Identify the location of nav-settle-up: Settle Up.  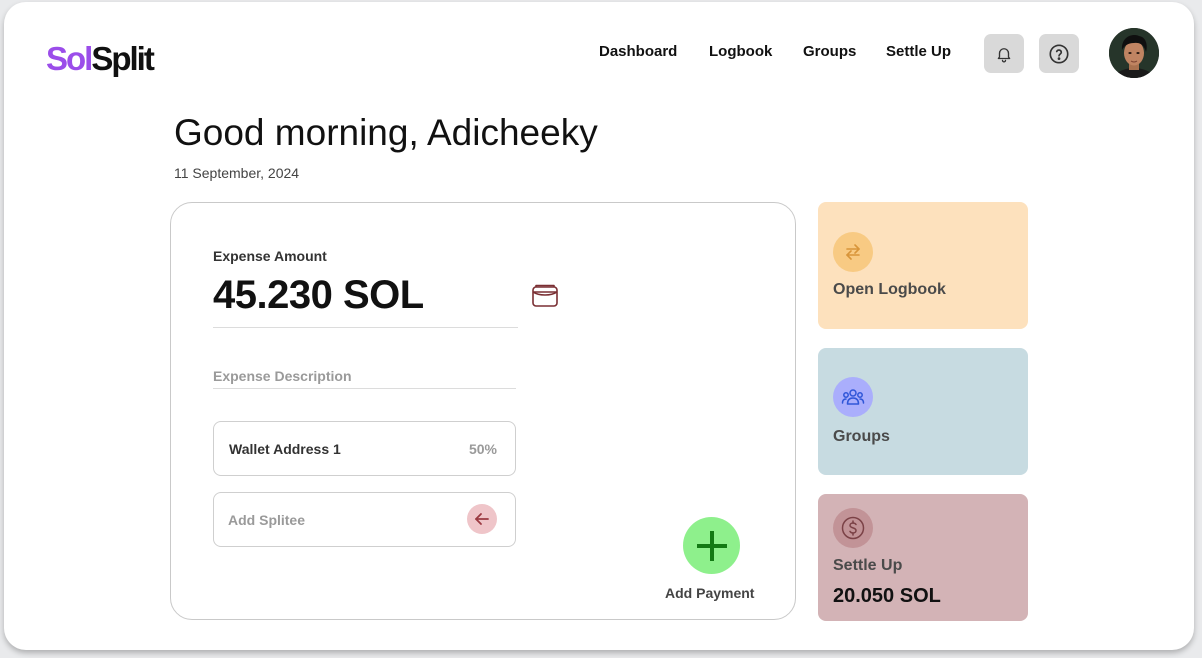
(918, 51).